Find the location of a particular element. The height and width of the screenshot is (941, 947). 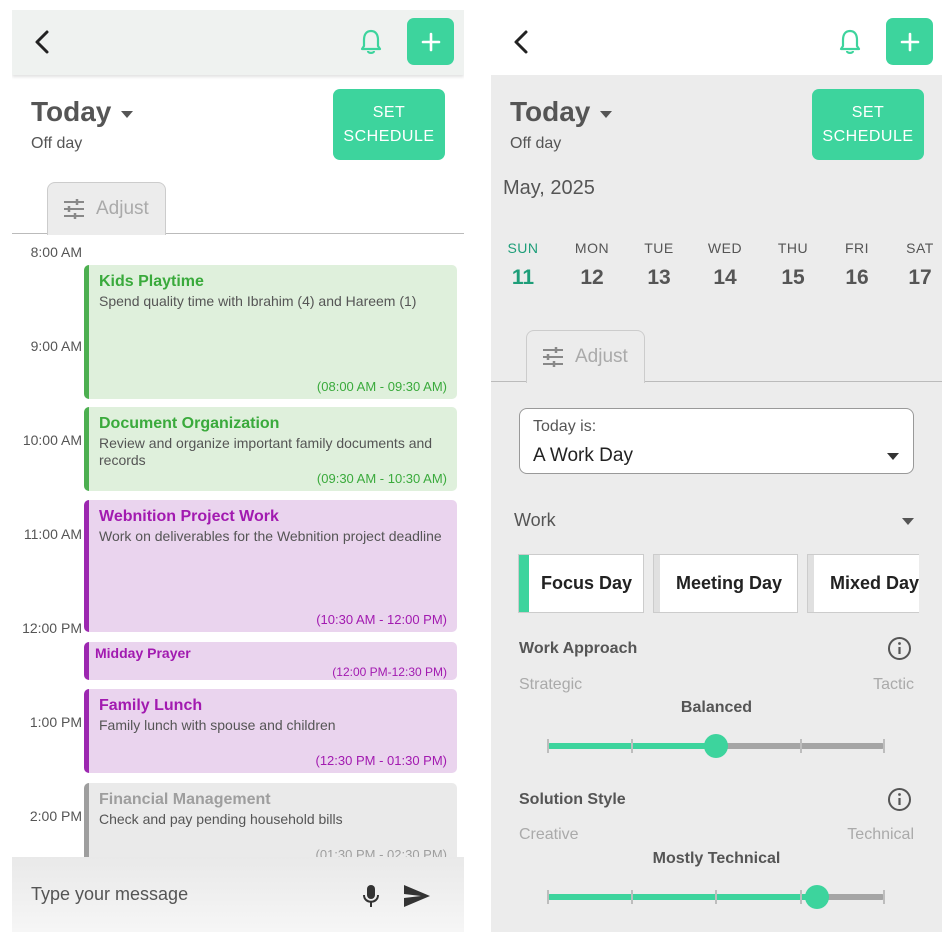

day-type-label: Today is: is located at coordinates (565, 426).